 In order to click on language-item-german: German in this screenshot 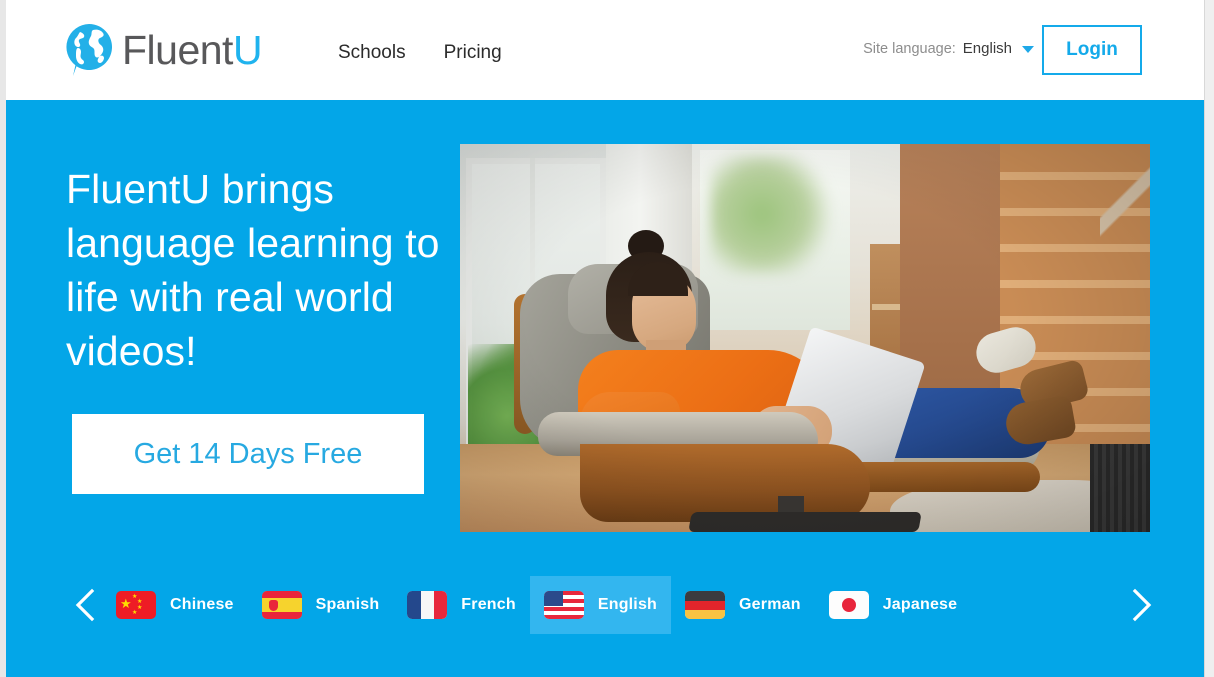, I will do `click(743, 605)`.